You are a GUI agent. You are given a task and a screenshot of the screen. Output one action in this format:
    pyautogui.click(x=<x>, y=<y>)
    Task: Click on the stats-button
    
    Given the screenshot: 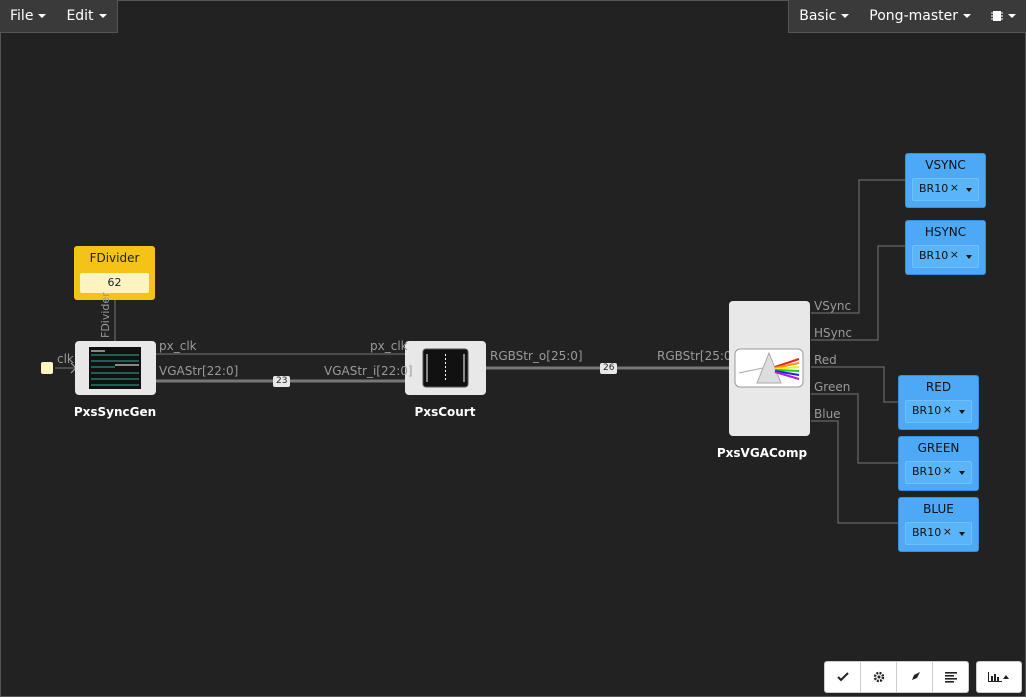 What is the action you would take?
    pyautogui.click(x=999, y=677)
    